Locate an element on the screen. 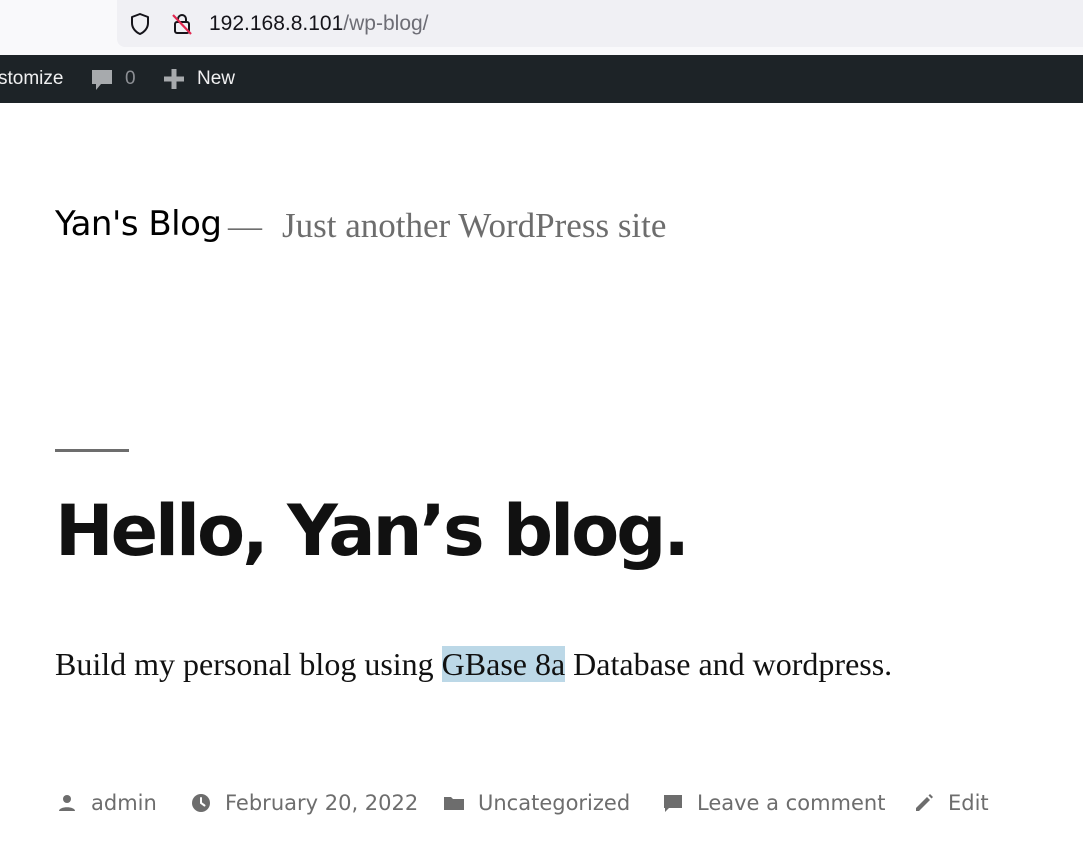 The height and width of the screenshot is (859, 1083). selected-text: GBase 8a is located at coordinates (503, 664).